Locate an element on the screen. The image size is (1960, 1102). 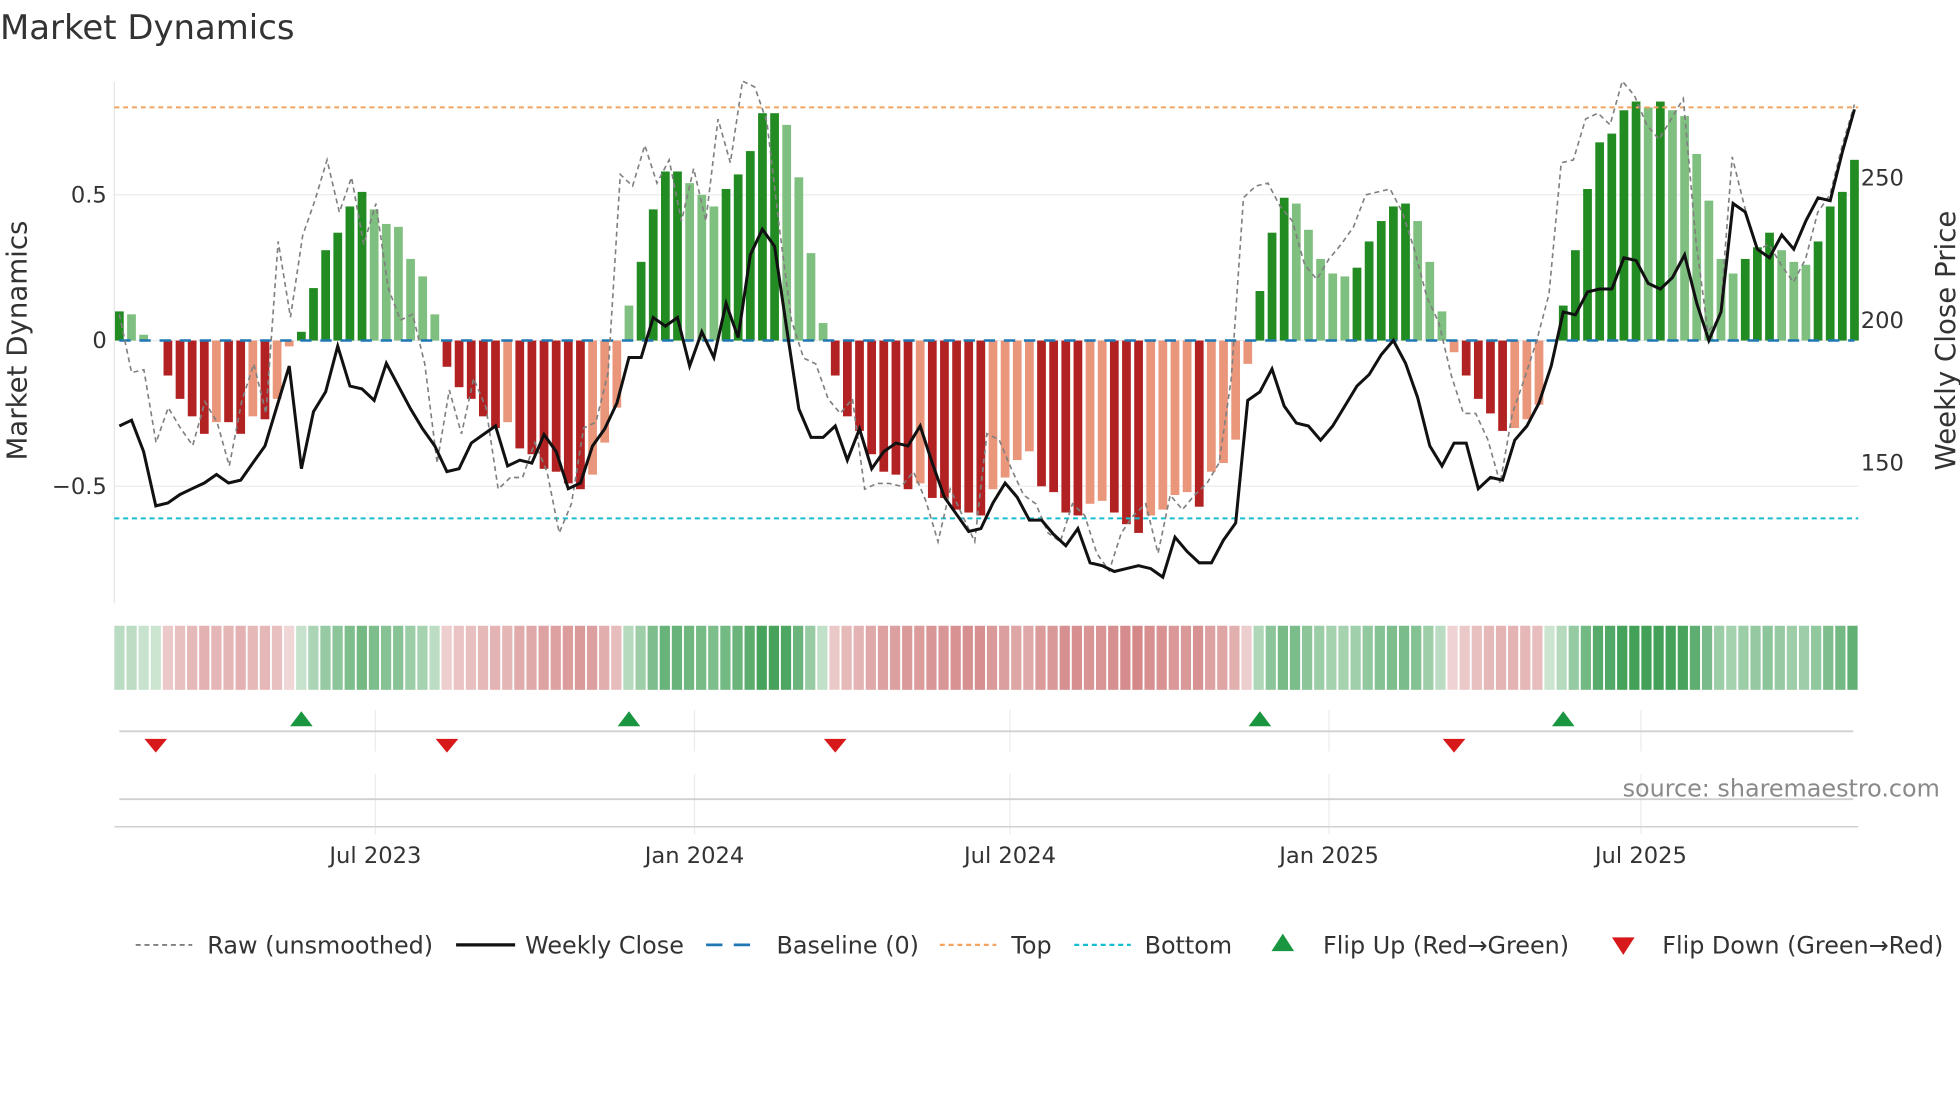
source-label: source: sharemaestro.com is located at coordinates (1781, 789).